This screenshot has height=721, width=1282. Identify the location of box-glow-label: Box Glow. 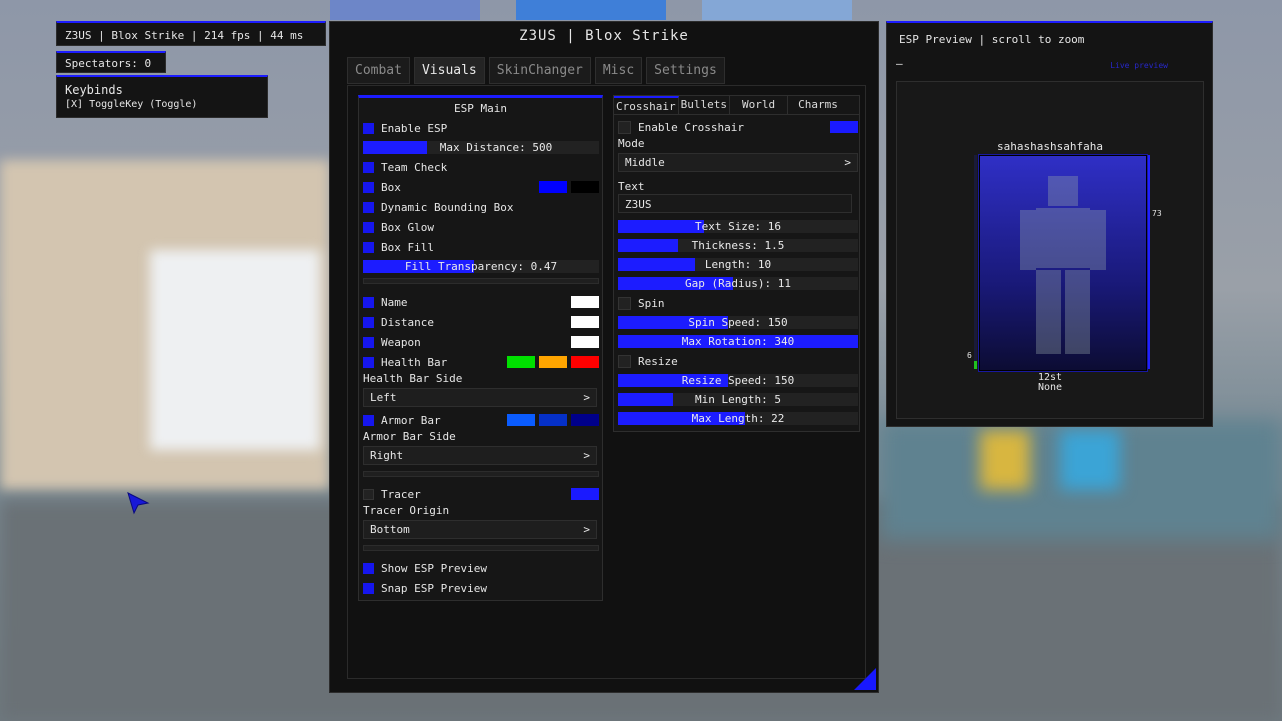
(407, 227).